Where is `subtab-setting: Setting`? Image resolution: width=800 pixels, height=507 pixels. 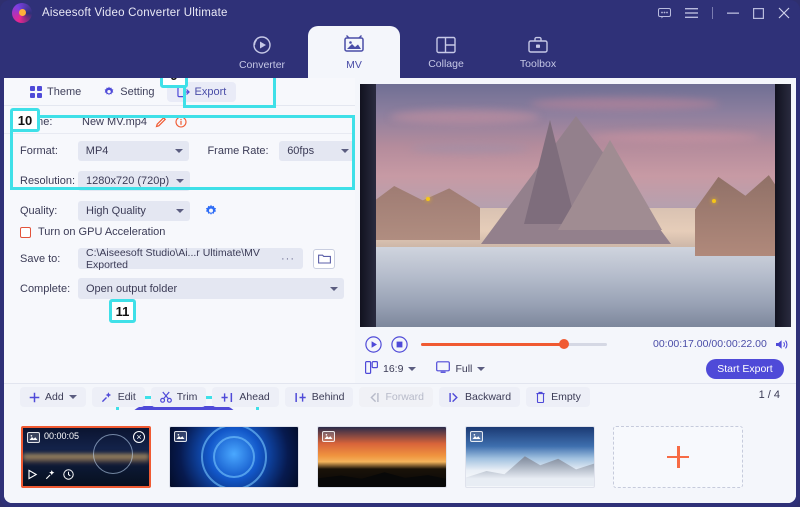 subtab-setting: Setting is located at coordinates (128, 92).